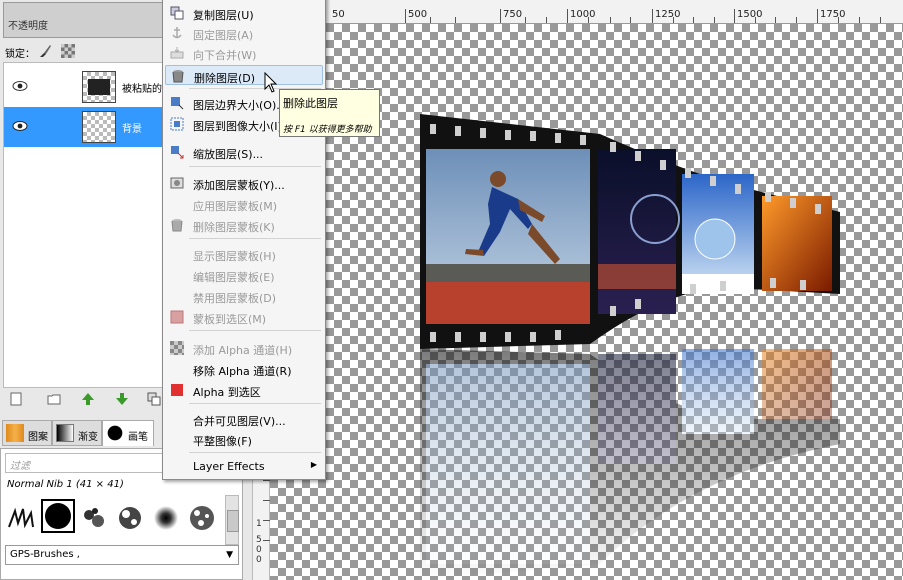 The image size is (903, 580). Describe the element at coordinates (313, 464) in the screenshot. I see `chevron-right-icon: ▶` at that location.